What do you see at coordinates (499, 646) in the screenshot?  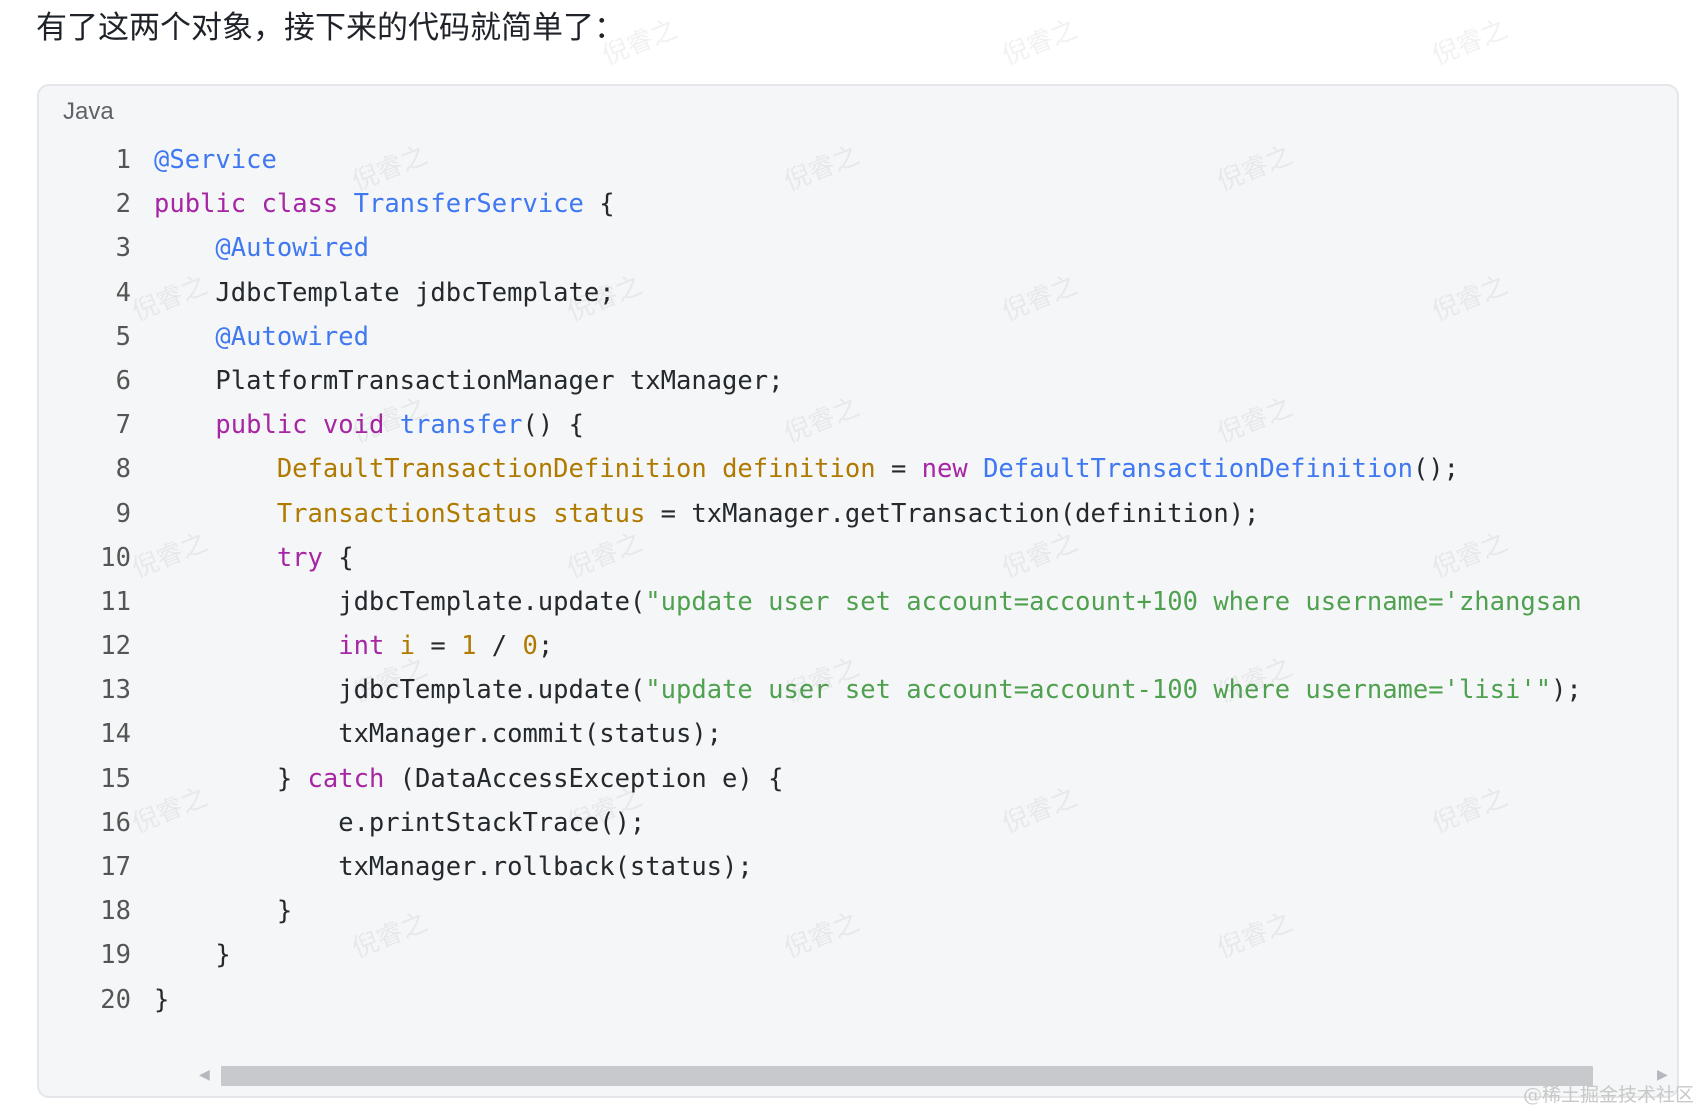 I see `code-token: /` at bounding box center [499, 646].